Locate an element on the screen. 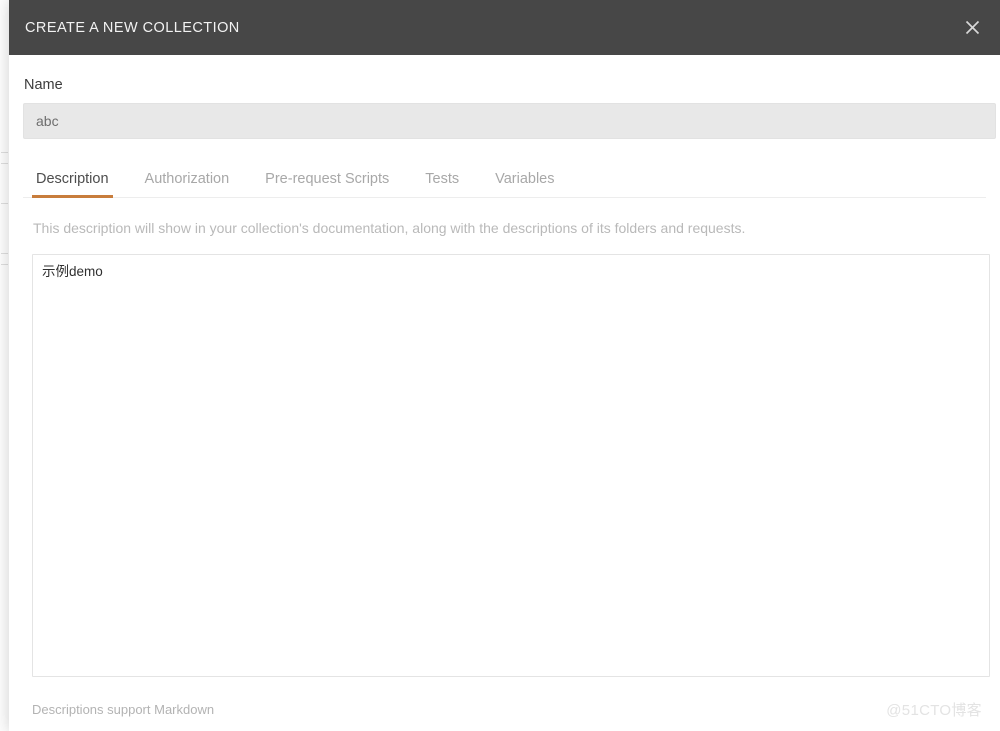  name-label: Name is located at coordinates (43, 85).